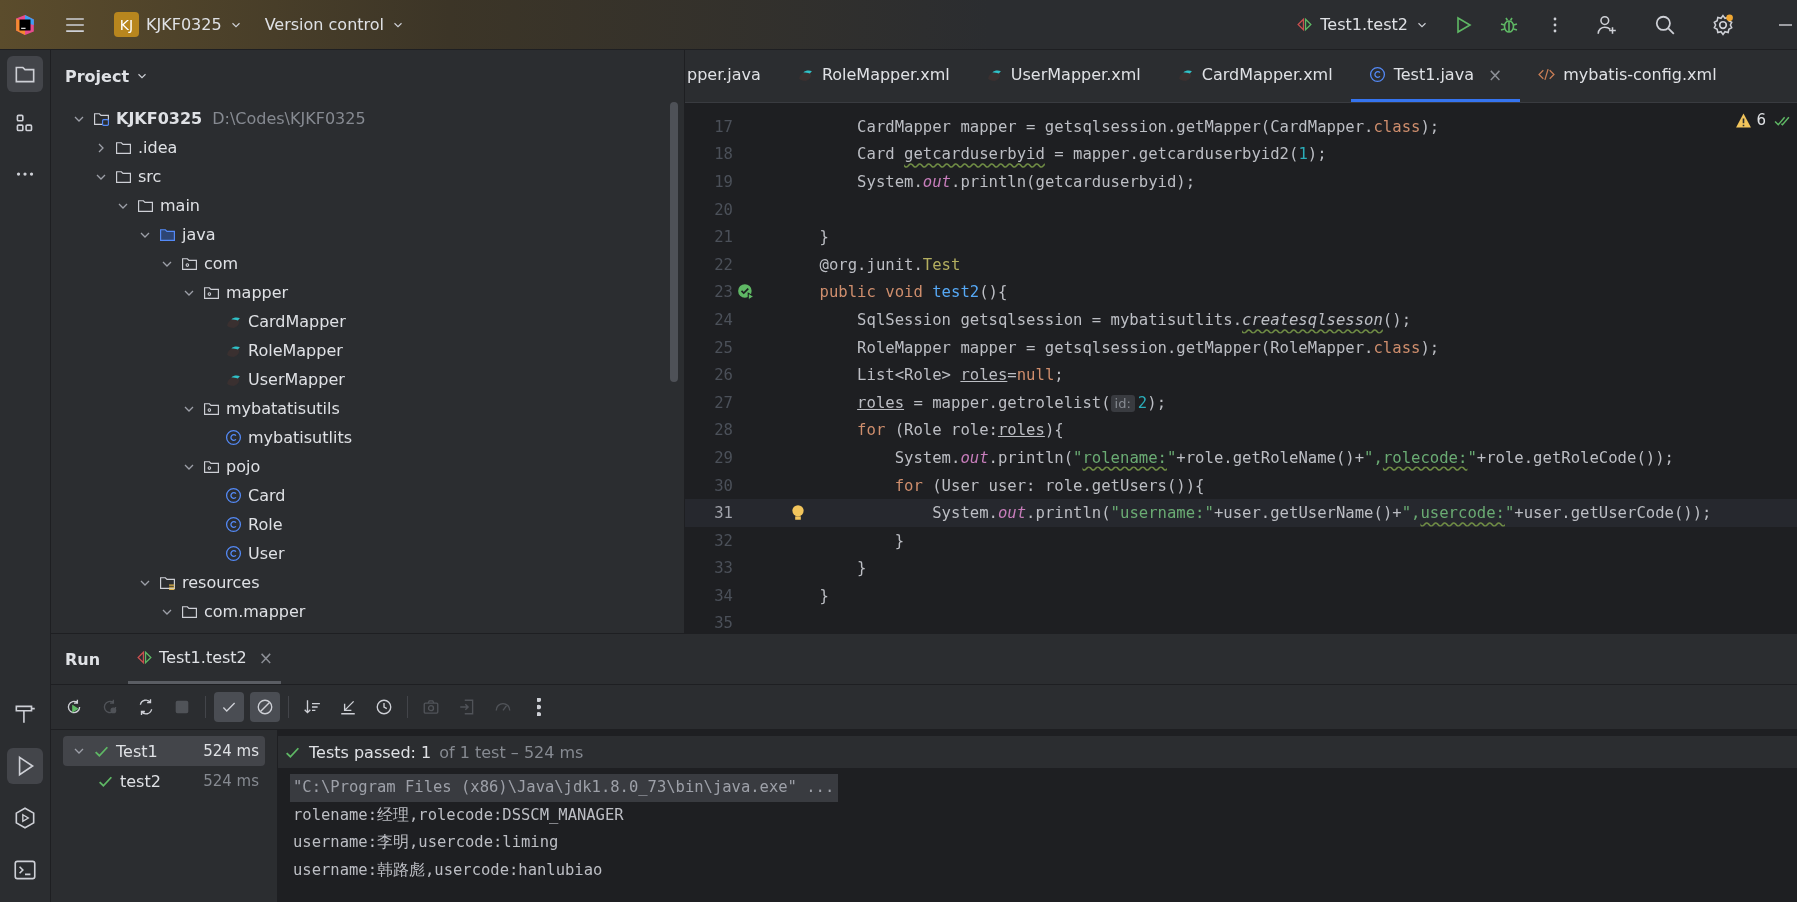  I want to click on console-line: rolename:经理,rolecode:DSSCM_MANAGER, so click(458, 815).